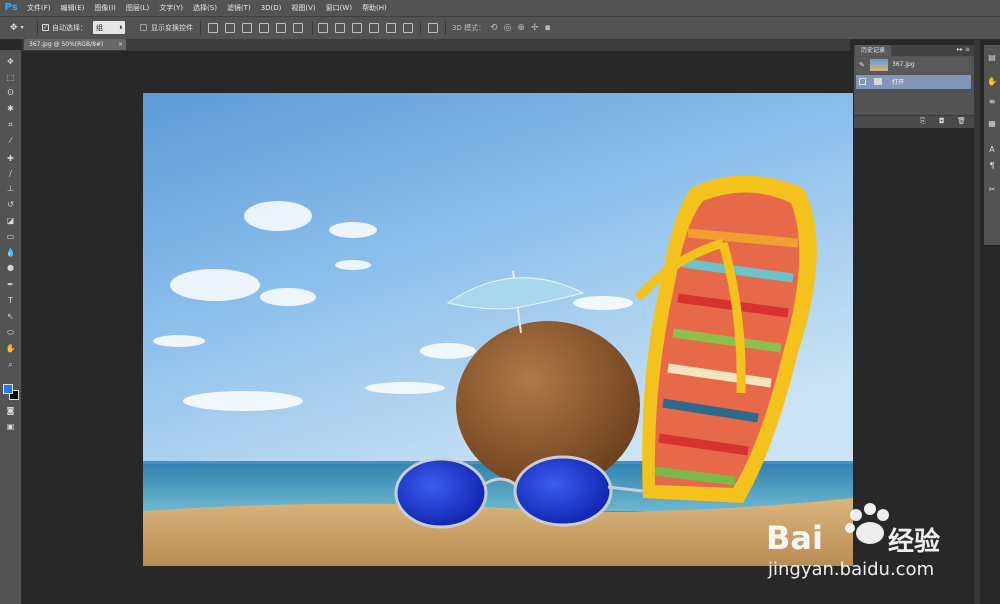 The image size is (1000, 604). What do you see at coordinates (992, 102) in the screenshot?
I see `properties-panel-icon: ≡` at bounding box center [992, 102].